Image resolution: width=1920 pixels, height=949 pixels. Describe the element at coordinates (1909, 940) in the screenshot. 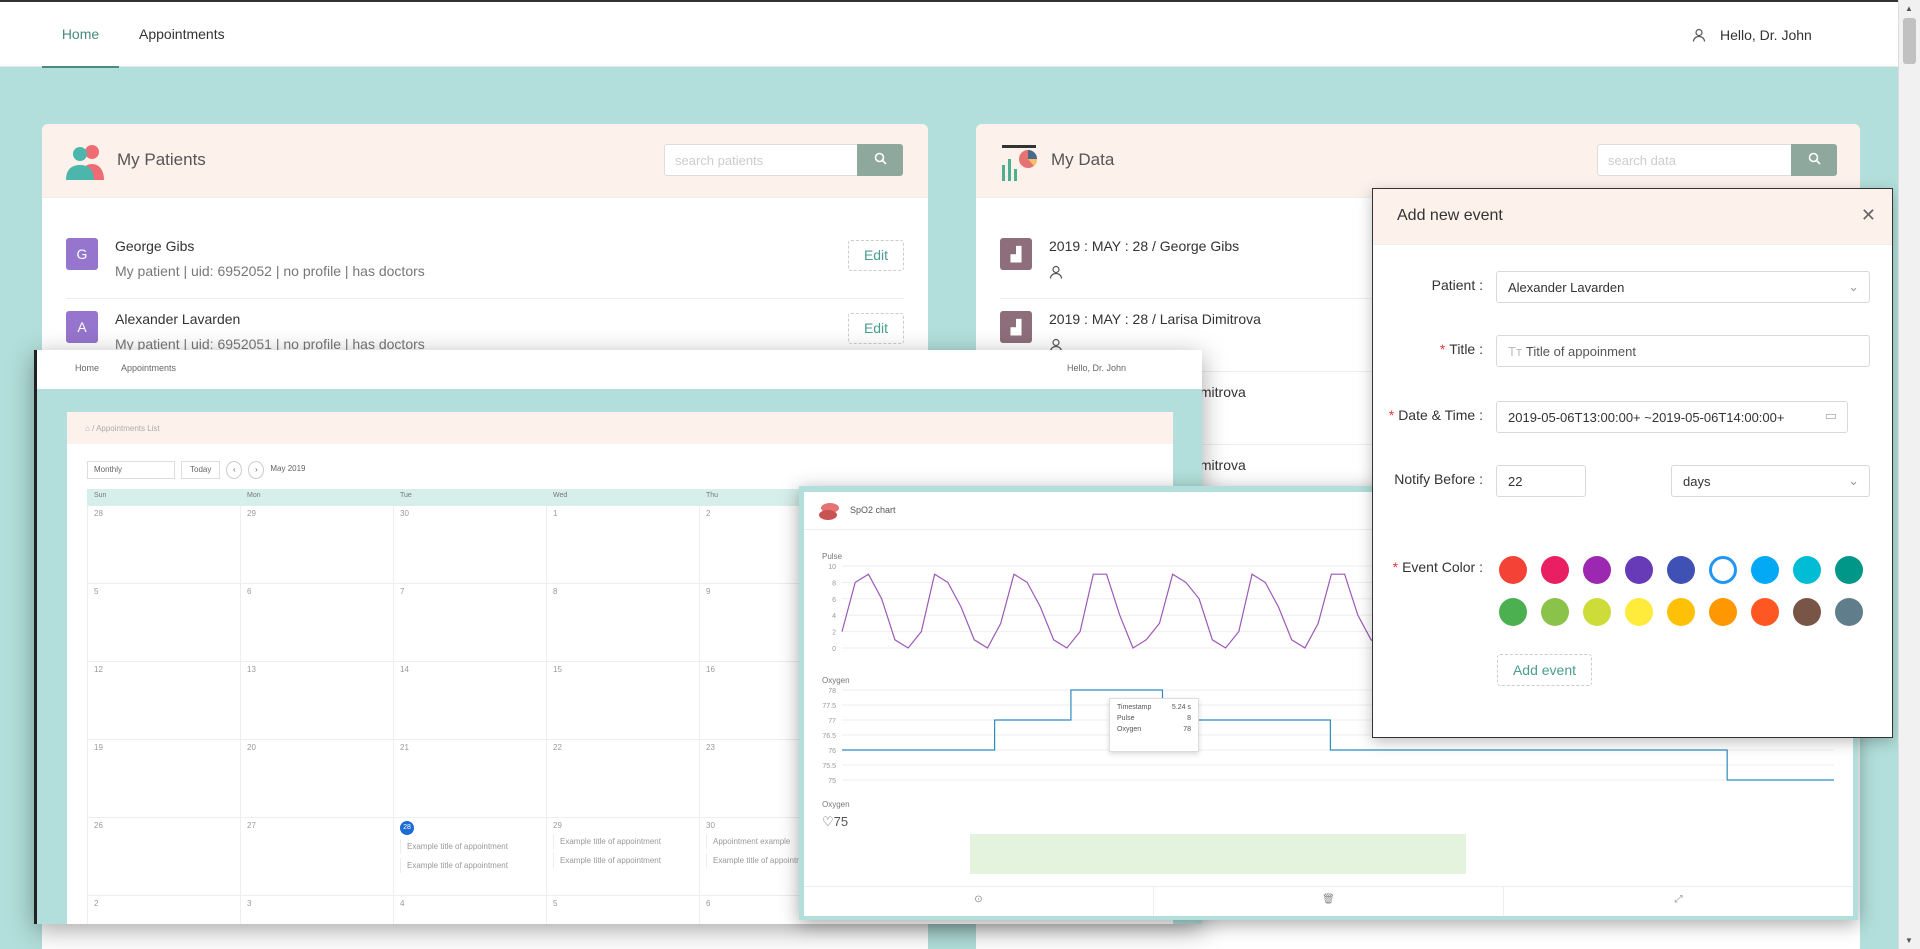

I see `scroll-down-icon: ▼` at that location.